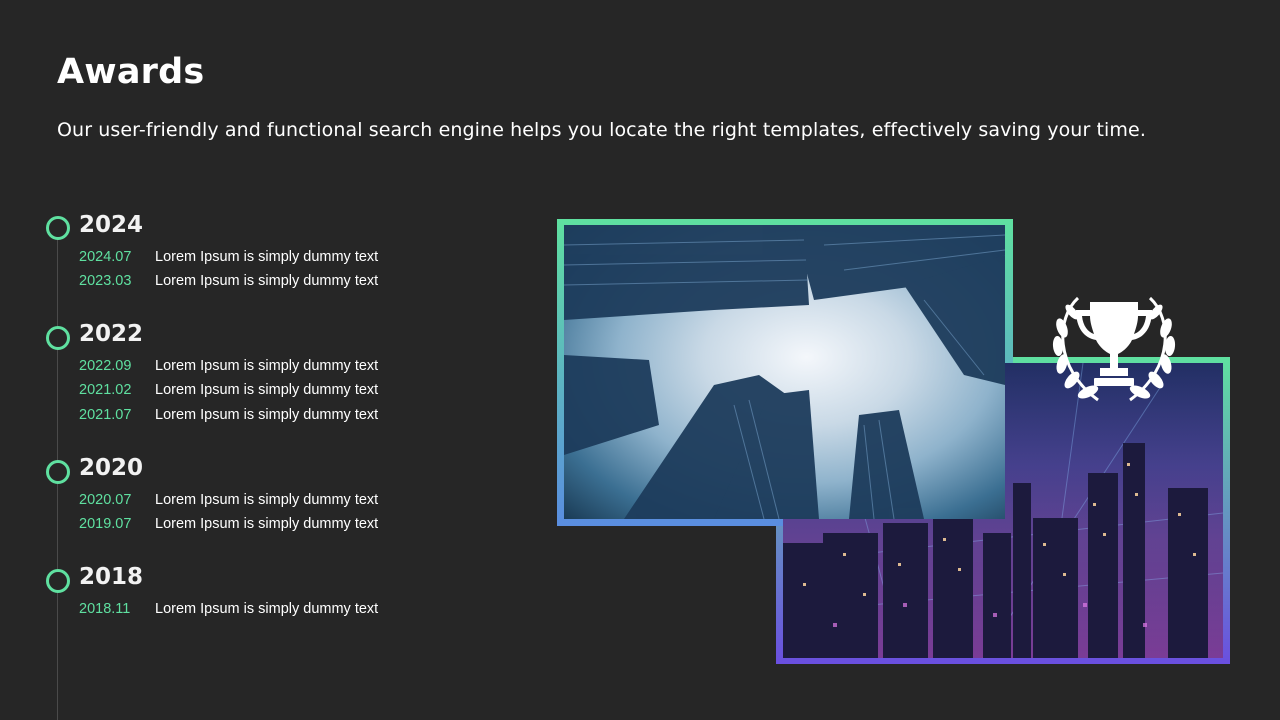 The width and height of the screenshot is (1280, 720). Describe the element at coordinates (105, 500) in the screenshot. I see `entry-date: 2020.07` at that location.